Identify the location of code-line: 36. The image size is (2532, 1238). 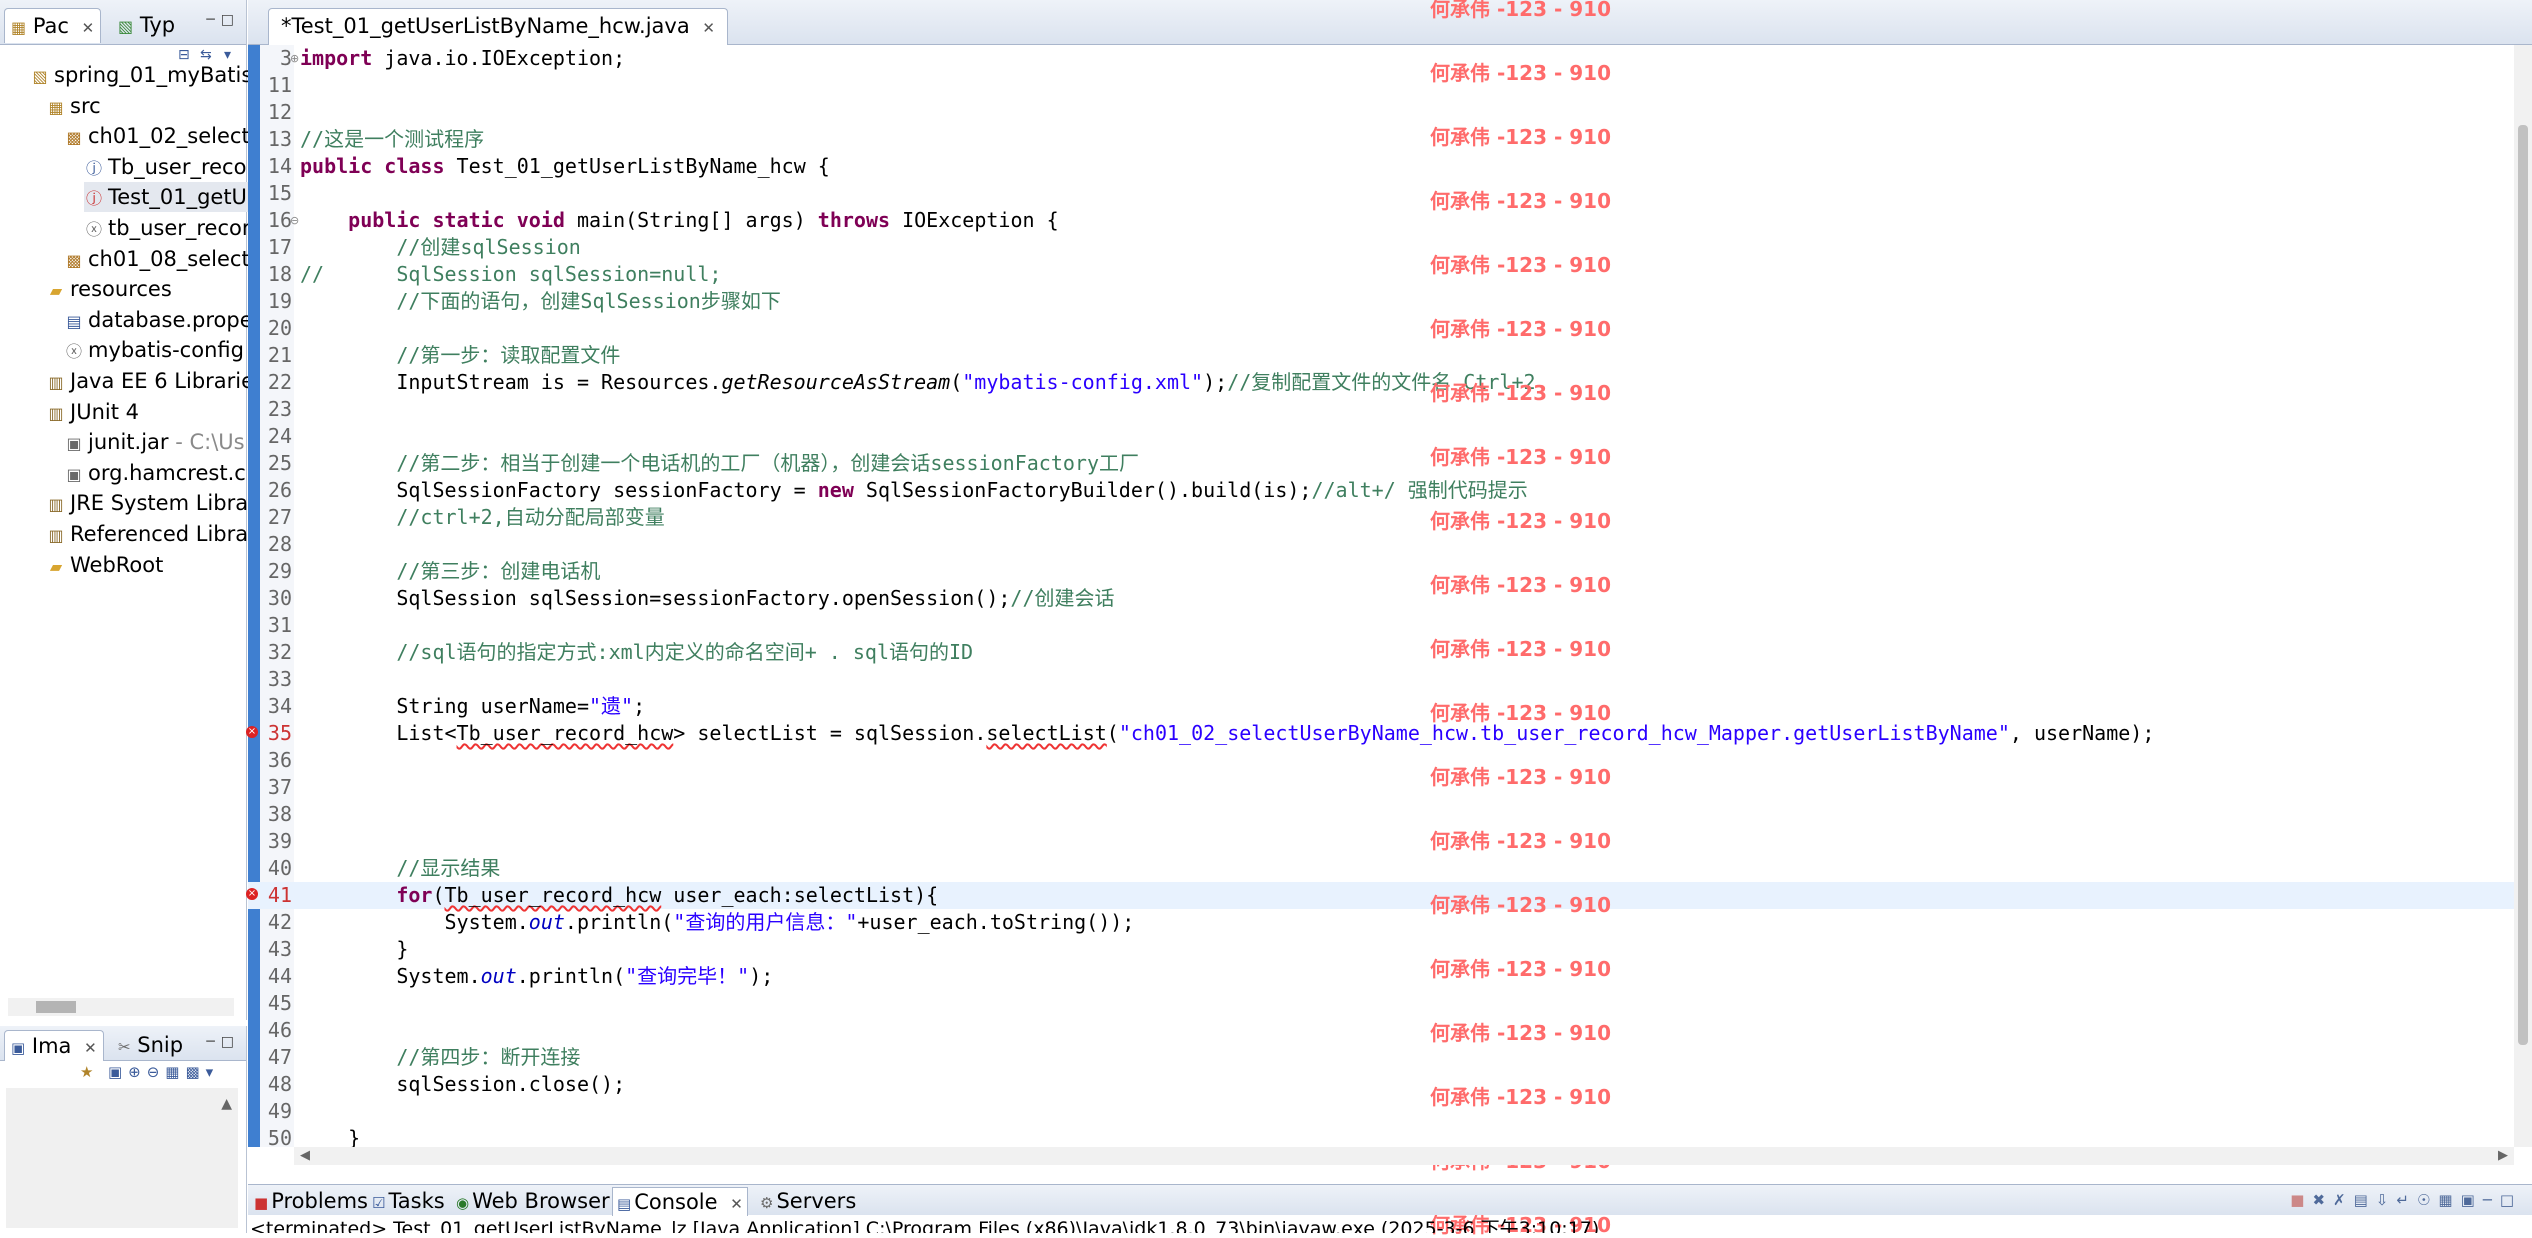
(1382, 760).